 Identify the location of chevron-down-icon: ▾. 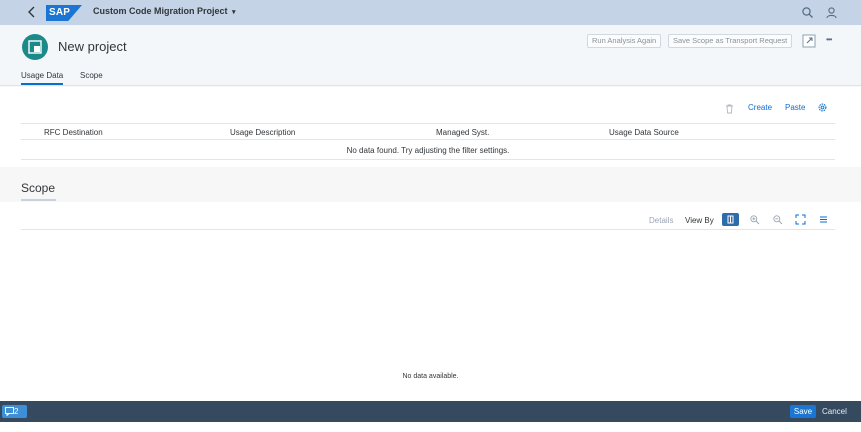
(234, 12).